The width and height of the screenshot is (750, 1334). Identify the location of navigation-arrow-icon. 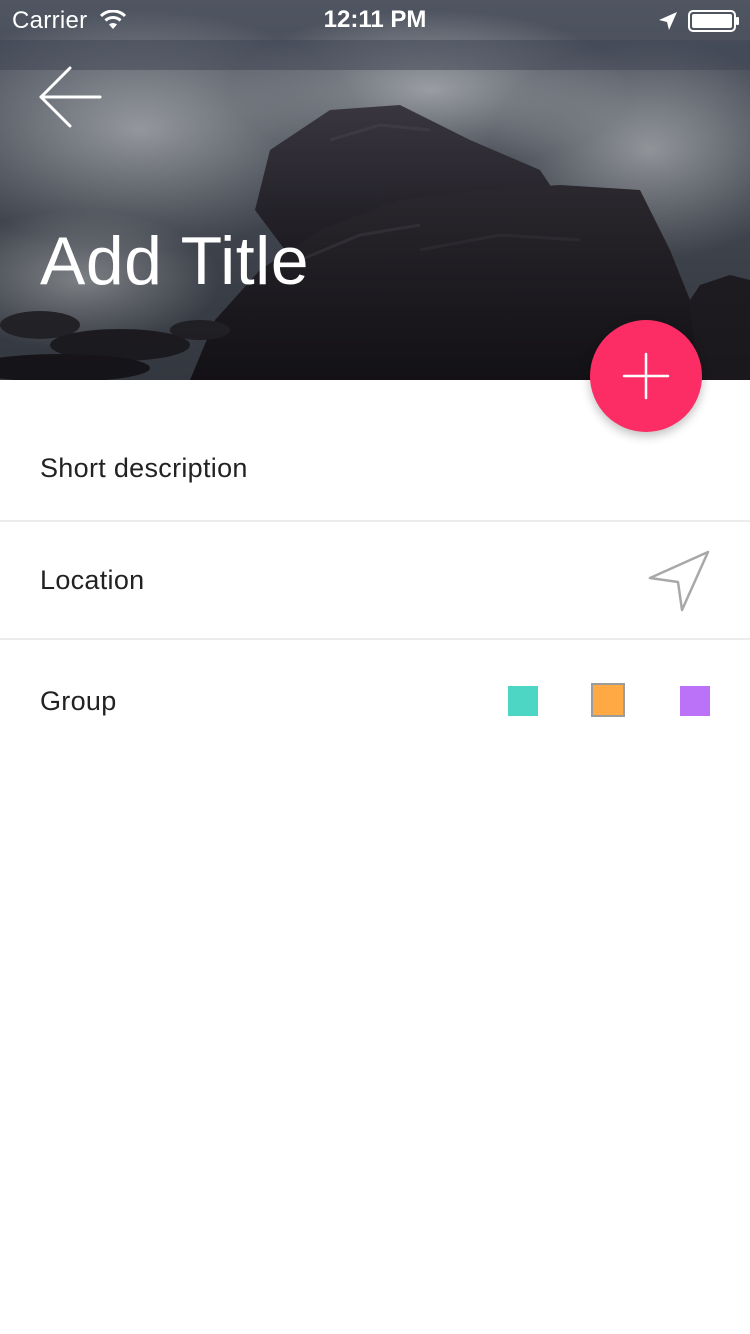
(679, 583).